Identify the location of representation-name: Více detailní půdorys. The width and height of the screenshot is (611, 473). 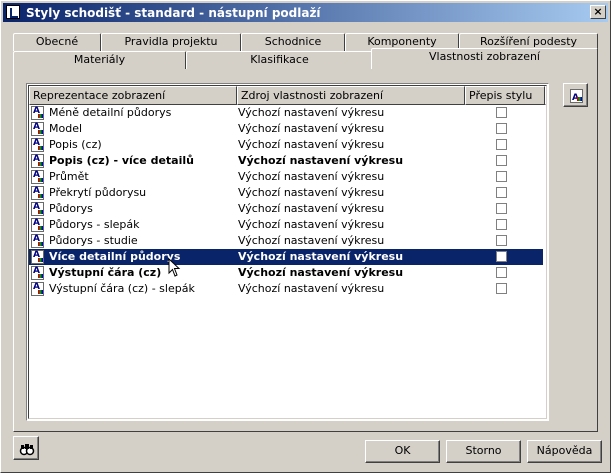
(115, 256).